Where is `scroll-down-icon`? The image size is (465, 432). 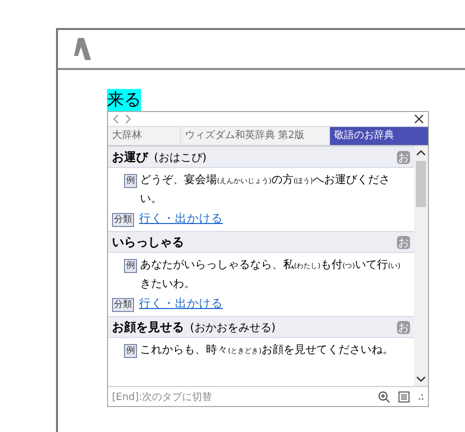
scroll-down-icon is located at coordinates (421, 379).